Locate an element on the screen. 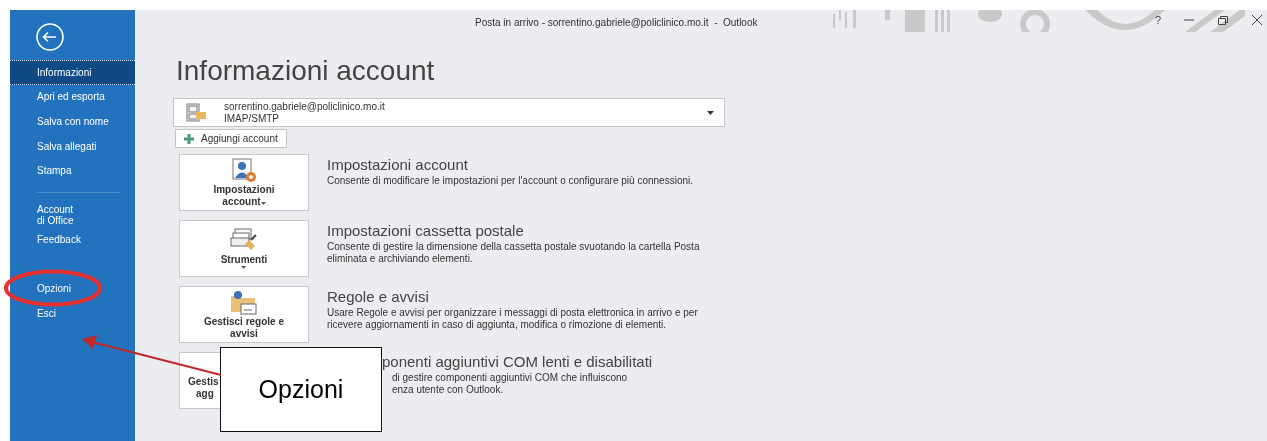 The height and width of the screenshot is (441, 1267). plus-icon is located at coordinates (189, 138).